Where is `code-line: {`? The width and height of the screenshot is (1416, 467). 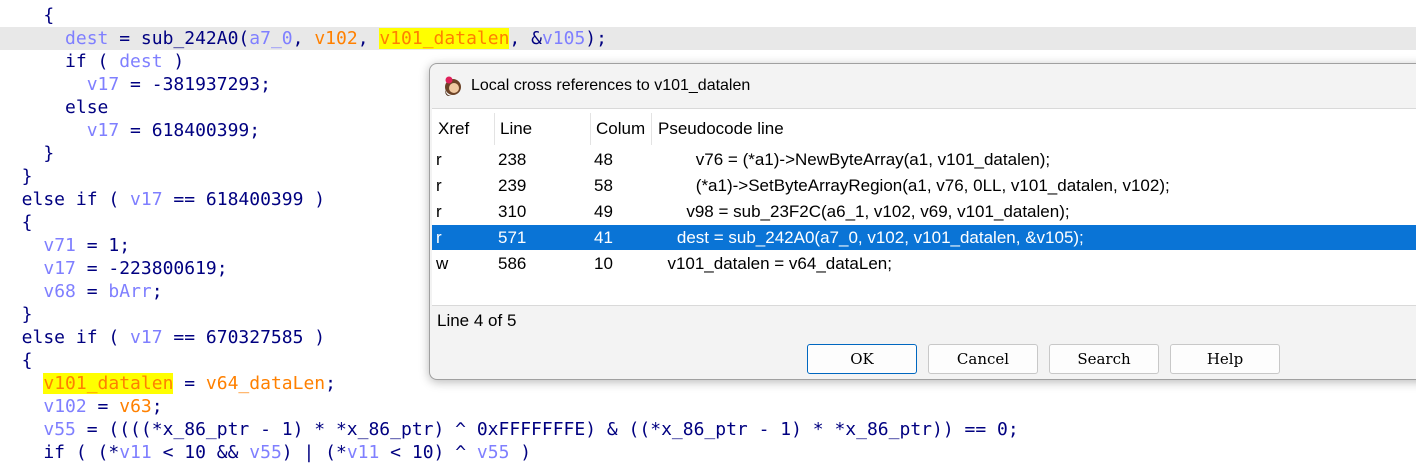
code-line: { is located at coordinates (708, 15).